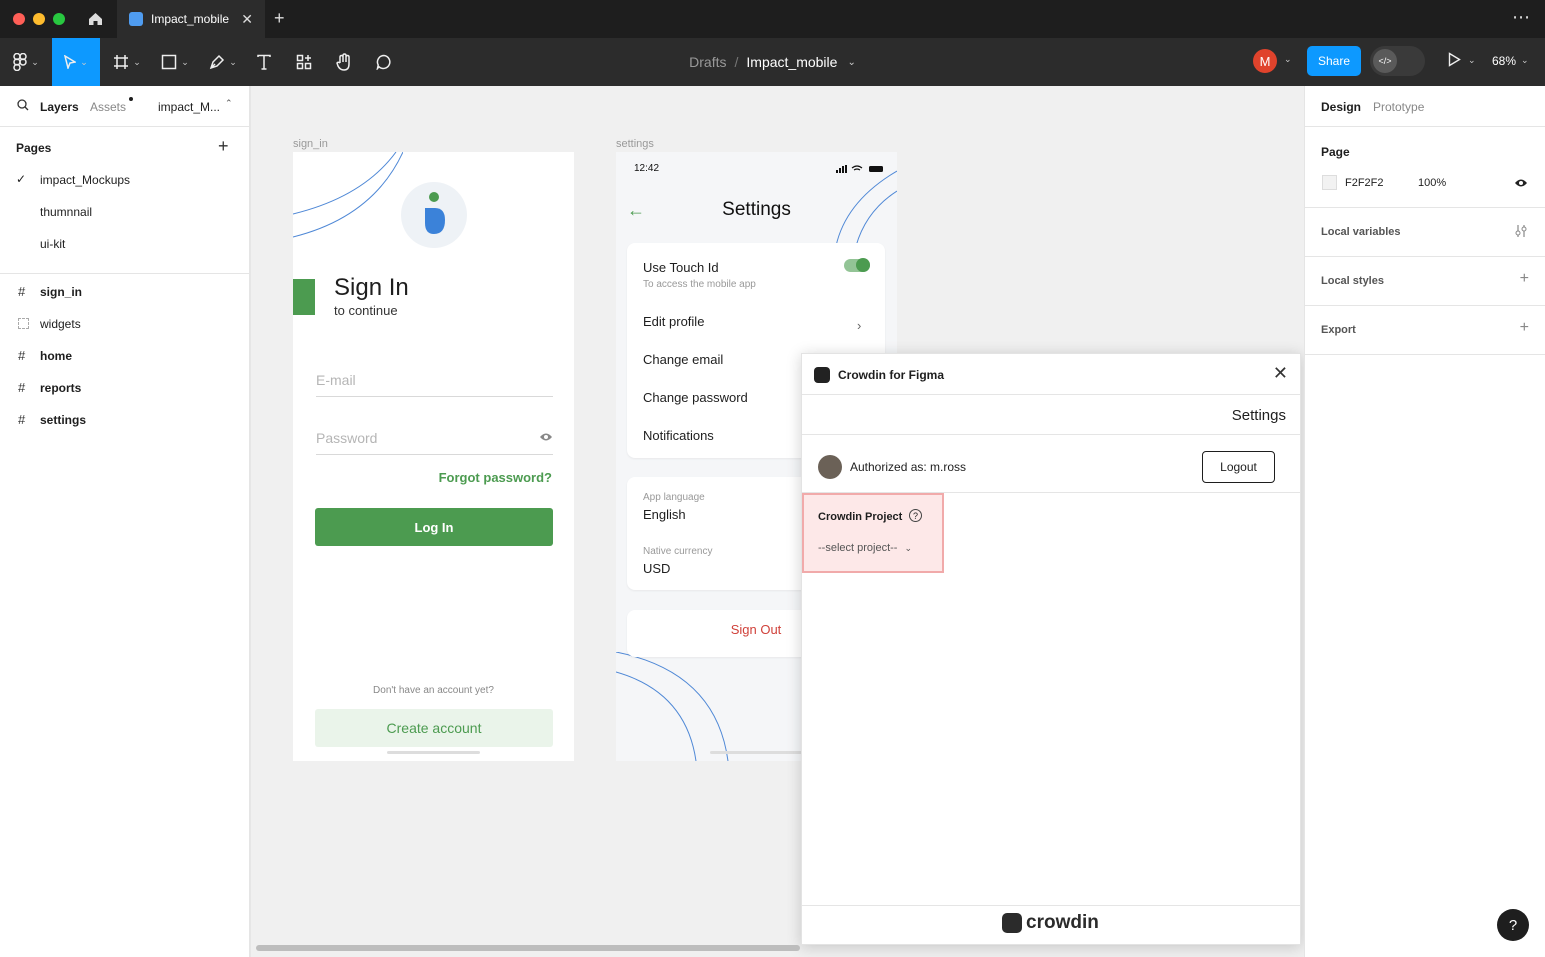  What do you see at coordinates (772, 19) in the screenshot?
I see `title-bar: Impact_mobile ✕ + ⋯` at bounding box center [772, 19].